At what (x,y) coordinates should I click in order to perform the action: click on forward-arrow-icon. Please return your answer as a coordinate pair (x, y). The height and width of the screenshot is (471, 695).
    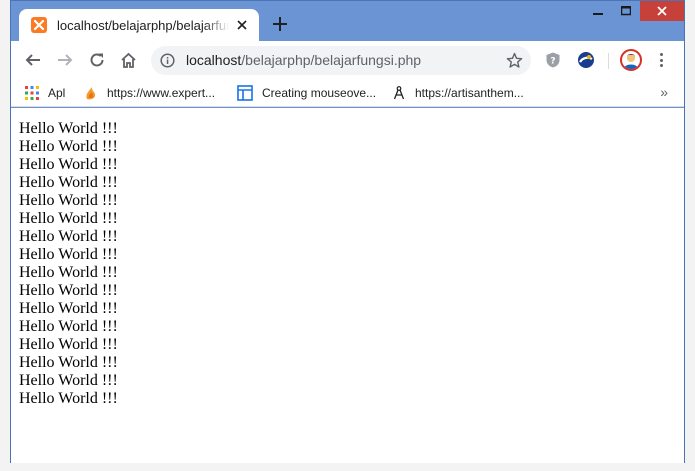
    Looking at the image, I should click on (65, 60).